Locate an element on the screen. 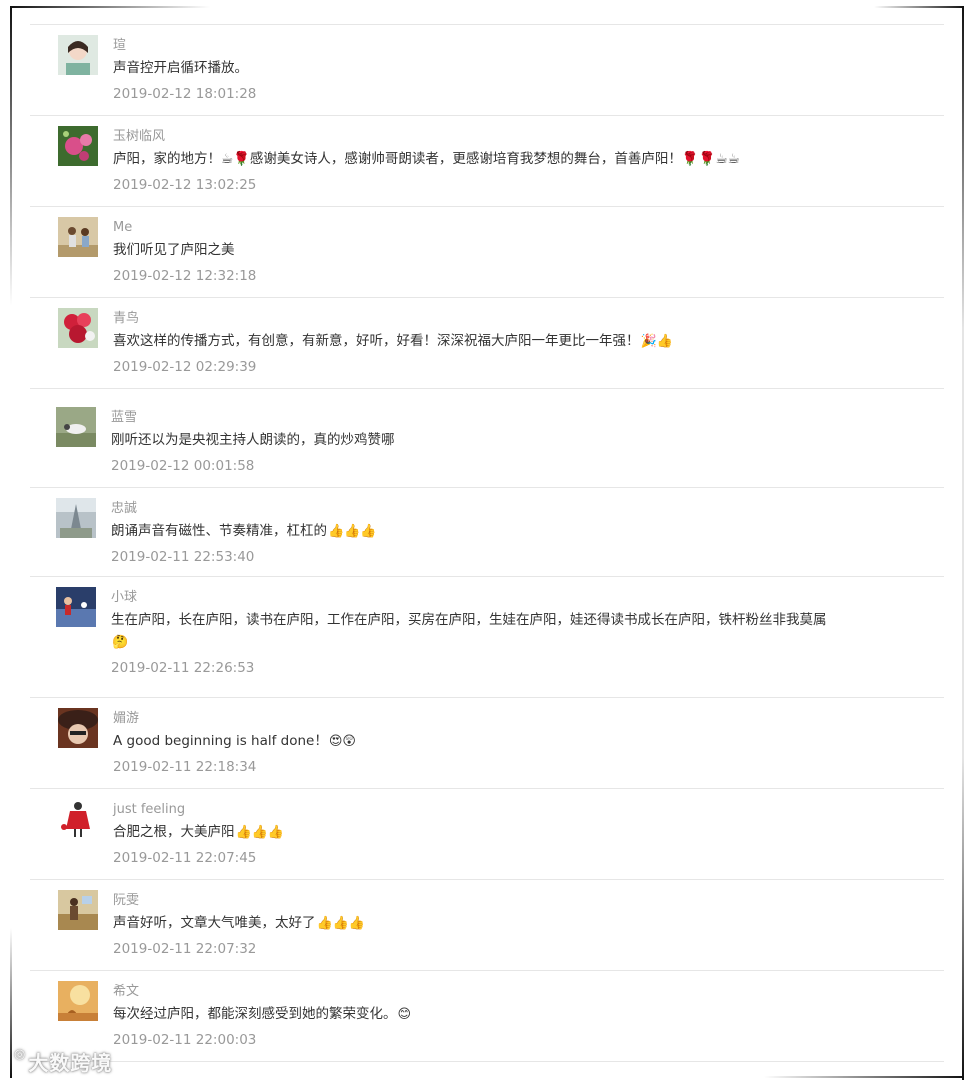  comment-text-content: A good beginning is half done！ is located at coordinates (220, 741).